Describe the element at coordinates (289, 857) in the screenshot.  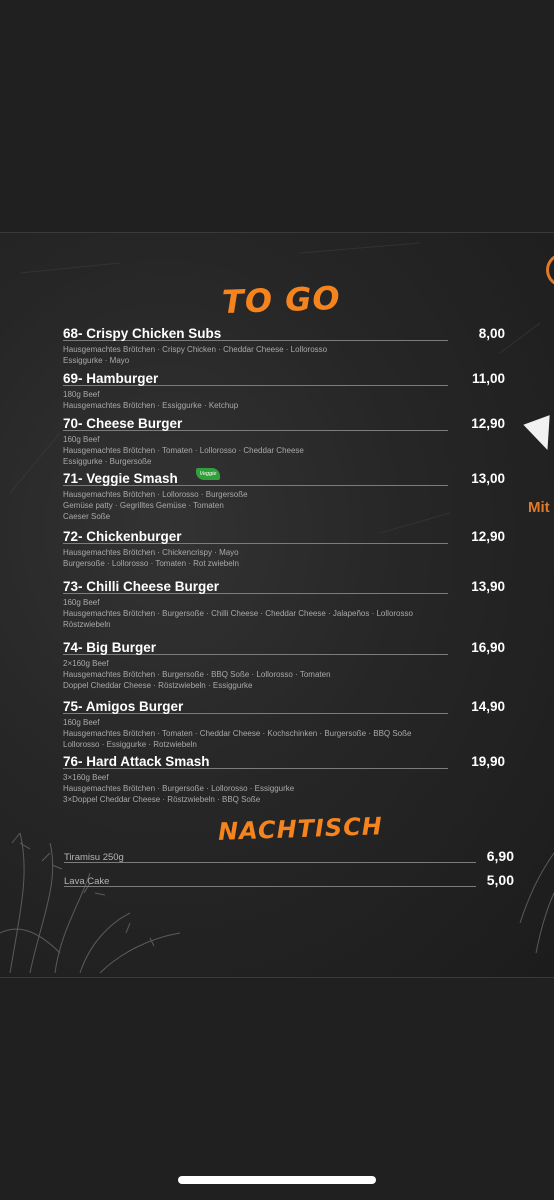
I see `dessert-item: Tiramisu 250g 6,90` at that location.